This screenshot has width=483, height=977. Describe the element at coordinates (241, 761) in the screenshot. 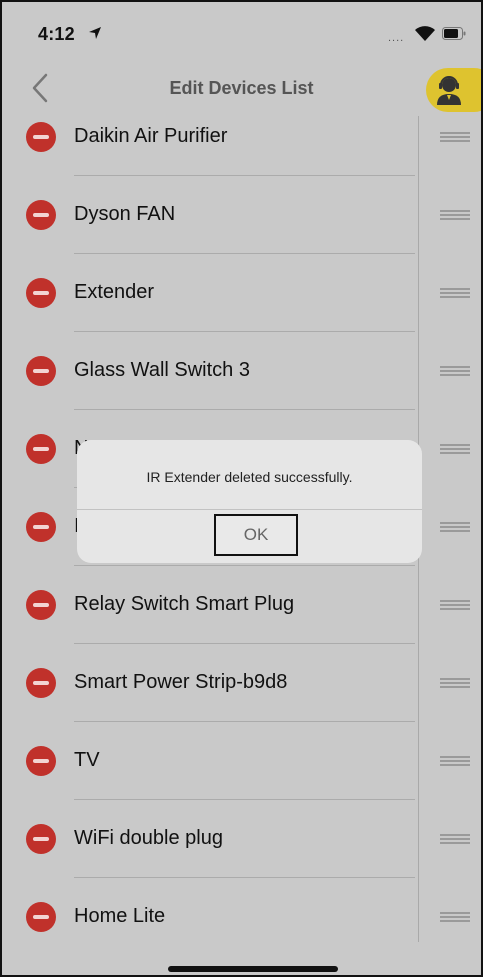

I see `list-item: TV` at that location.